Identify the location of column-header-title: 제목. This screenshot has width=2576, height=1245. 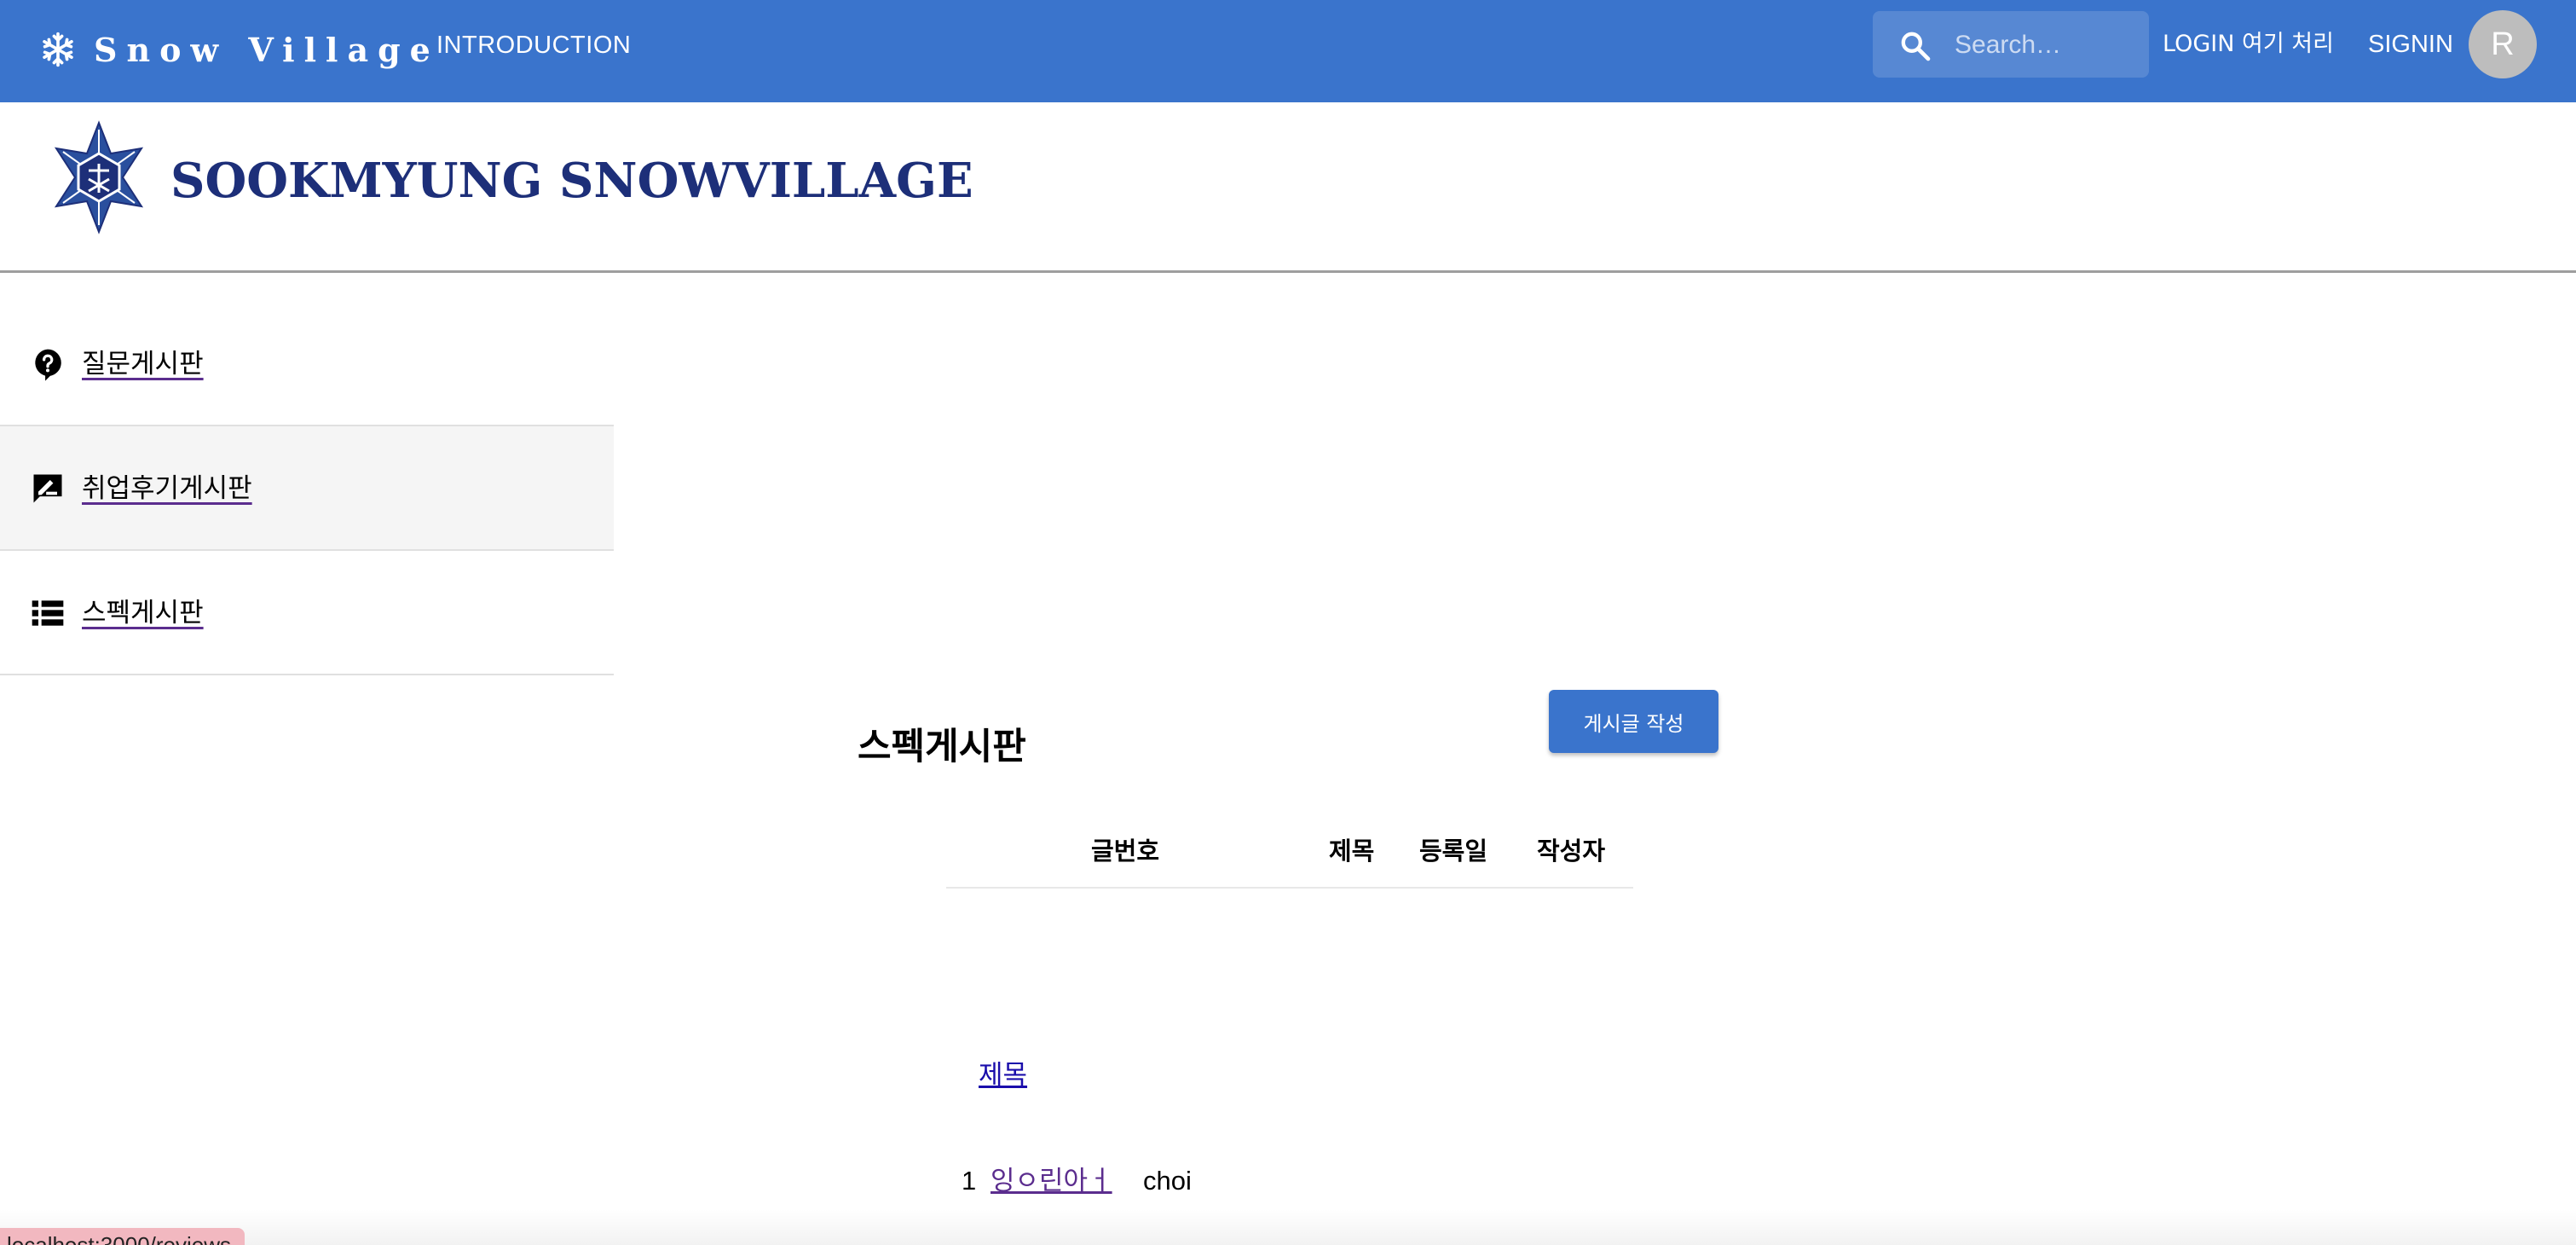
(1352, 851).